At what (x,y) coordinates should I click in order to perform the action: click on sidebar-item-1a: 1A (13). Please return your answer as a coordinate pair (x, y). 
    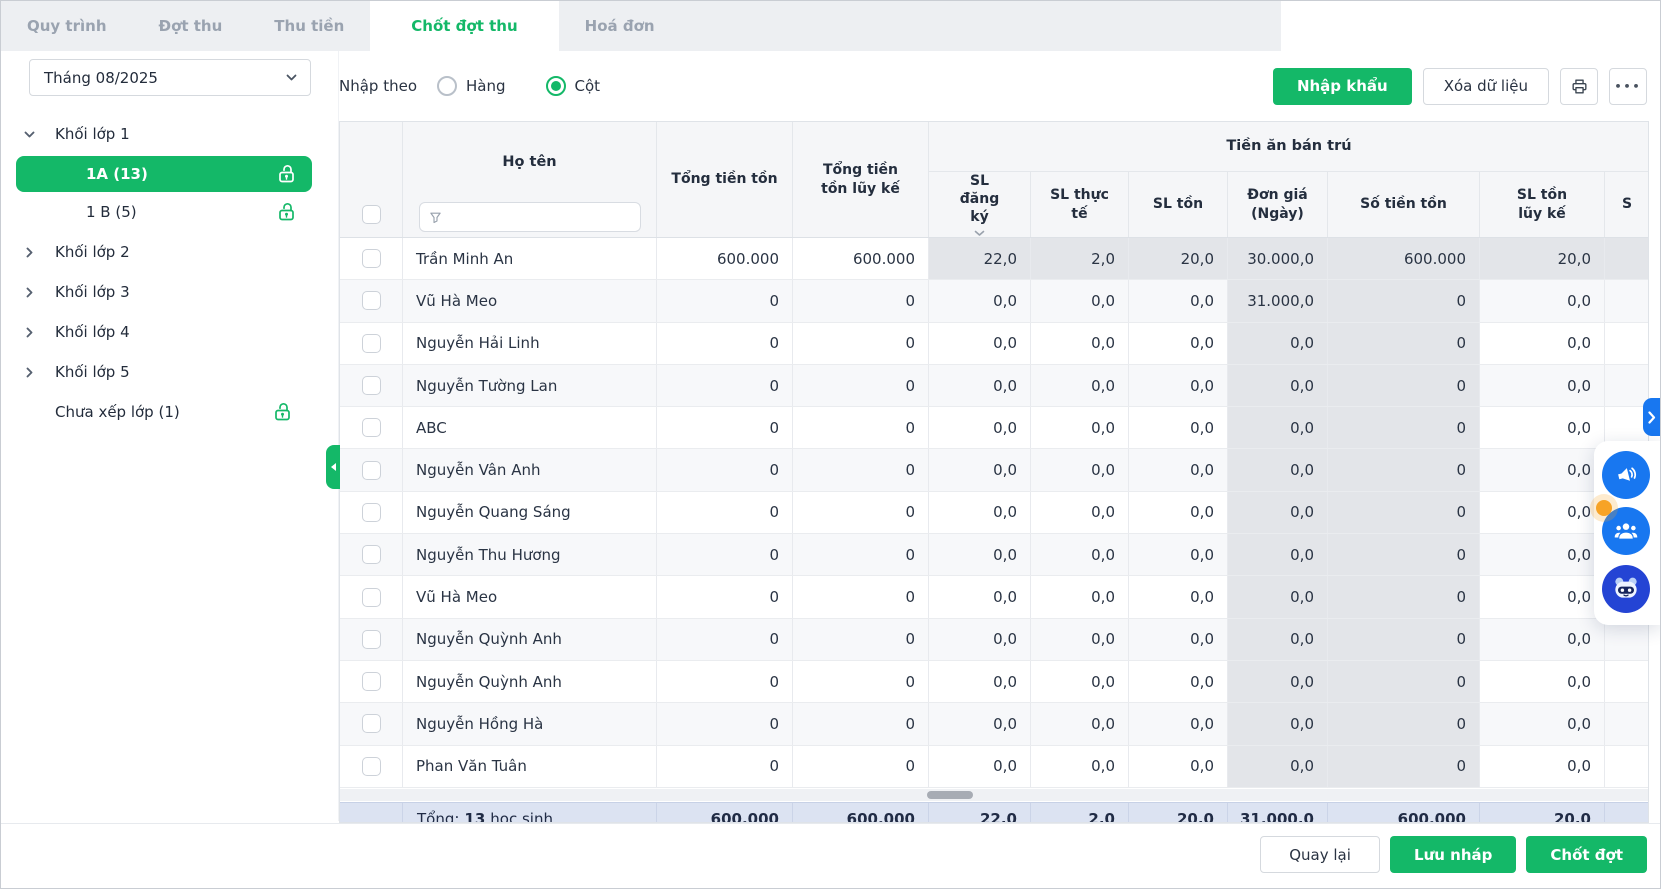
    Looking at the image, I should click on (164, 174).